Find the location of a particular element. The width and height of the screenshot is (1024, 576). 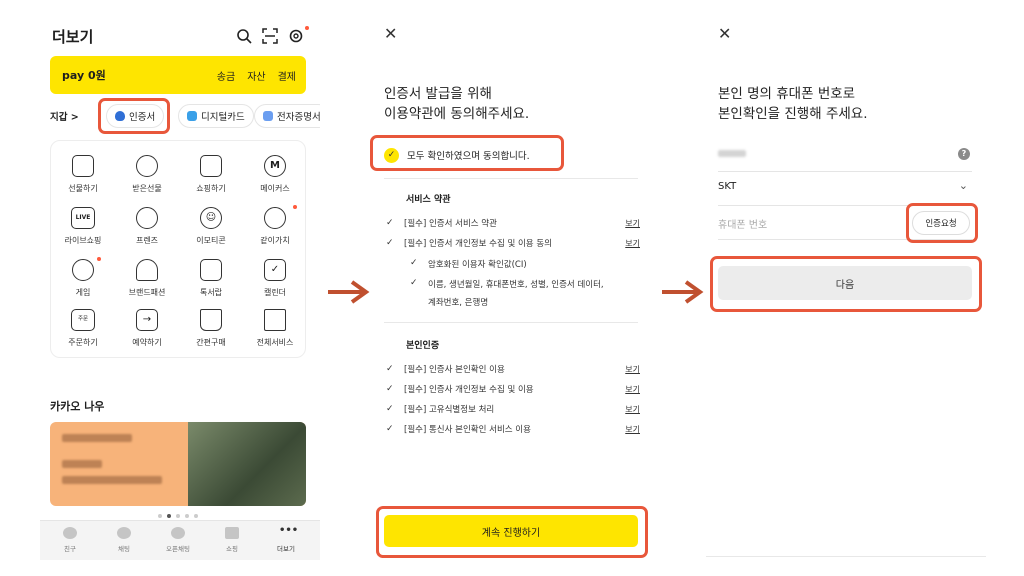

service-shopping: 쇼핑하기 is located at coordinates (211, 180).